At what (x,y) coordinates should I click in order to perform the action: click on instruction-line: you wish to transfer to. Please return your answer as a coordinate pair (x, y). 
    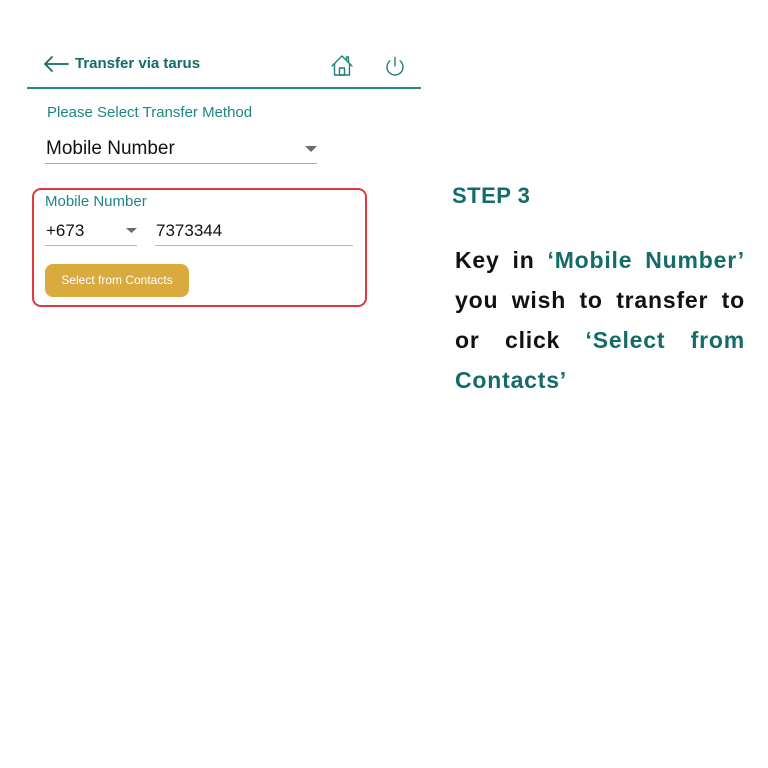
    Looking at the image, I should click on (600, 300).